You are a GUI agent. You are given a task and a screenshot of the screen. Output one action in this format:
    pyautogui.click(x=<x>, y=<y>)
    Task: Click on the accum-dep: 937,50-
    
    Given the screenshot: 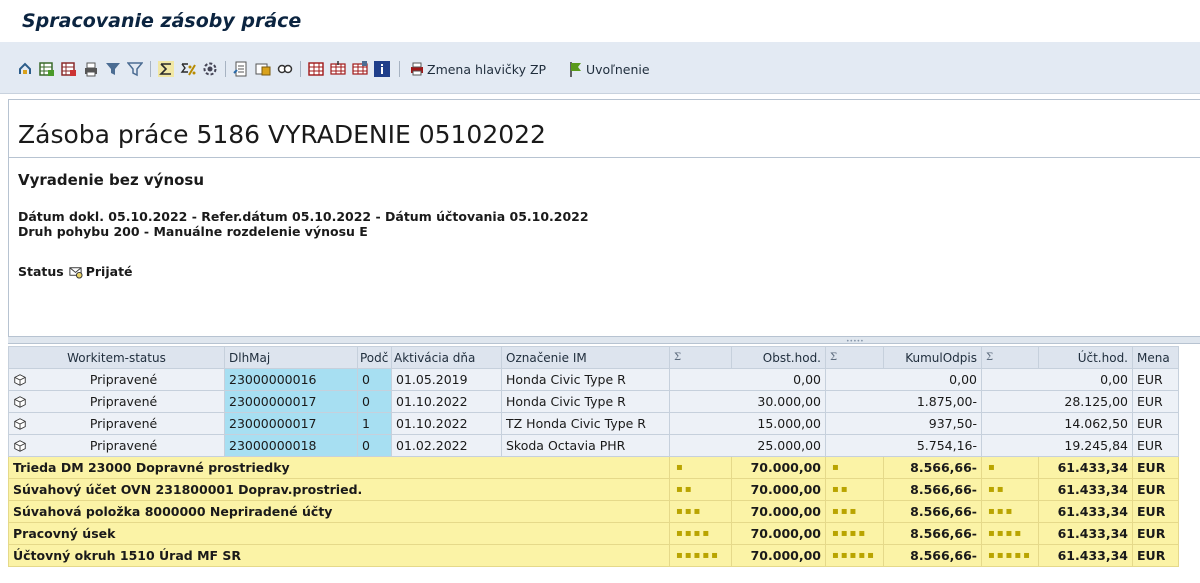 What is the action you would take?
    pyautogui.click(x=903, y=423)
    